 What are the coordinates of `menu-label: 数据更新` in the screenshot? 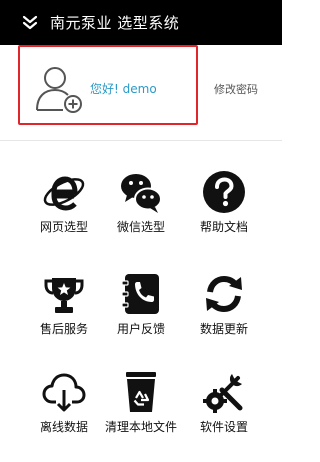 It's located at (223, 329).